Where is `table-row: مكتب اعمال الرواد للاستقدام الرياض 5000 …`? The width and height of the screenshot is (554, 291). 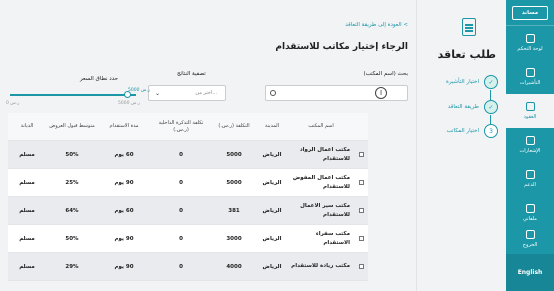
table-row: مكتب اعمال الرواد للاستقدام الرياض 5000 … is located at coordinates (188, 155).